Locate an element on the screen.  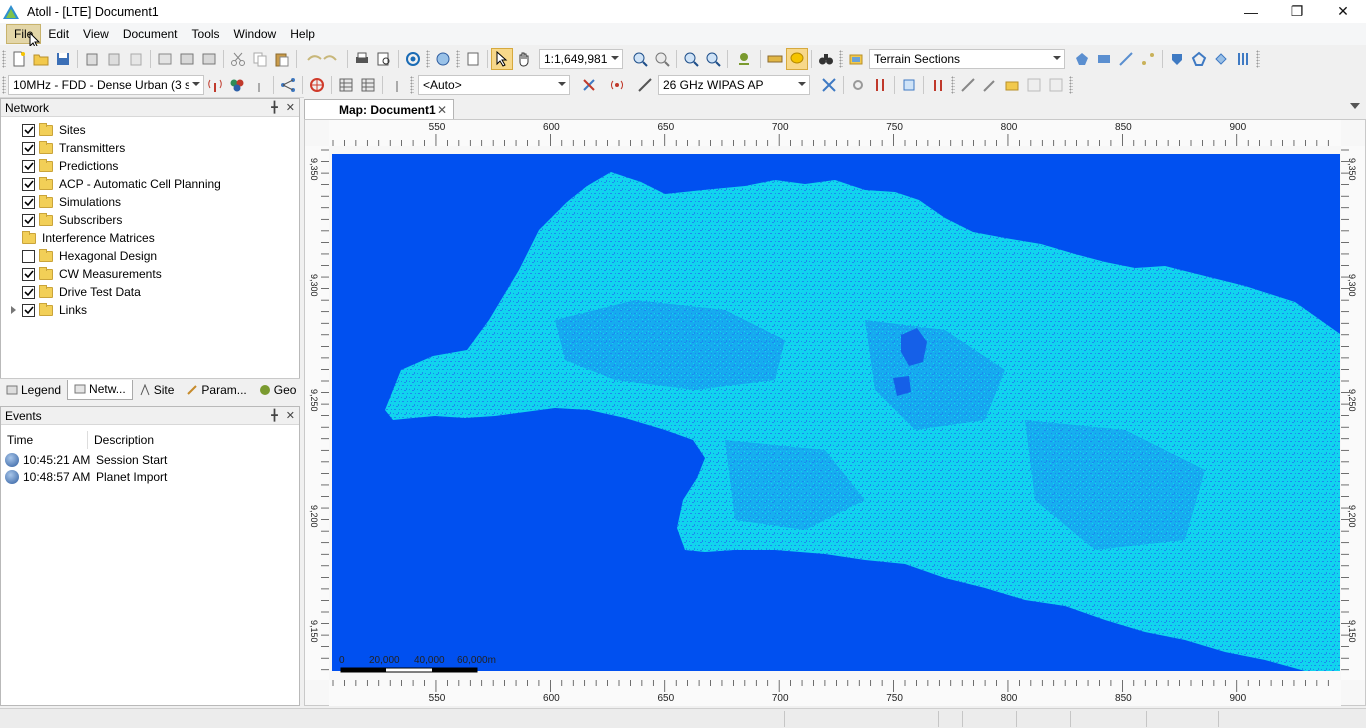
event-row: 10:48:57 AM Planet Import is located at coordinates (86, 476).